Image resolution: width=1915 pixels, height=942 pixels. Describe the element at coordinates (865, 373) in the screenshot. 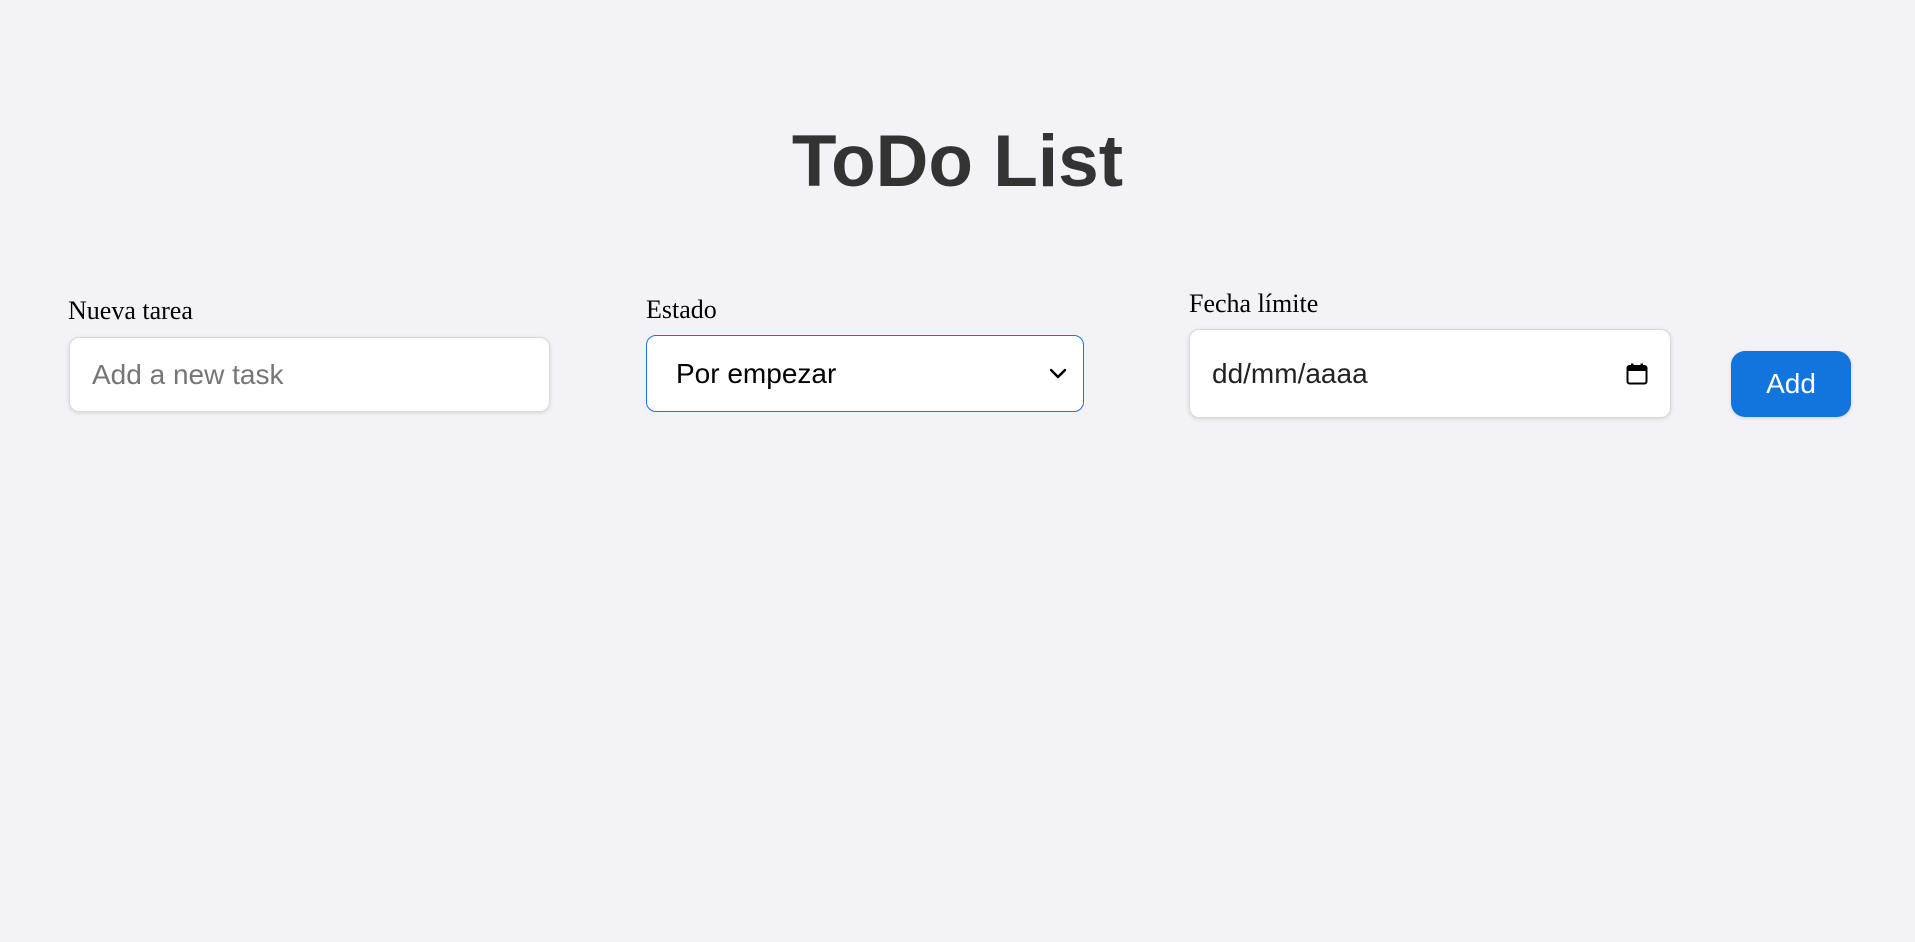

I see `status-select: Por empezar` at that location.